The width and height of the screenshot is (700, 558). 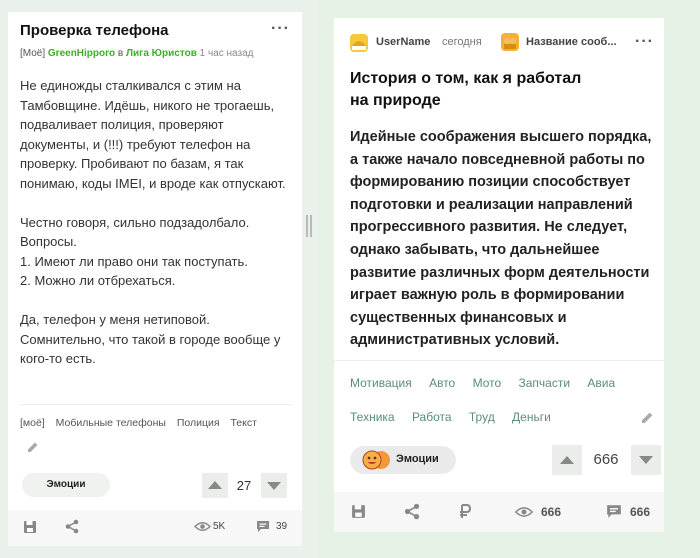 I want to click on post-title: Проверка телефона, so click(x=94, y=30).